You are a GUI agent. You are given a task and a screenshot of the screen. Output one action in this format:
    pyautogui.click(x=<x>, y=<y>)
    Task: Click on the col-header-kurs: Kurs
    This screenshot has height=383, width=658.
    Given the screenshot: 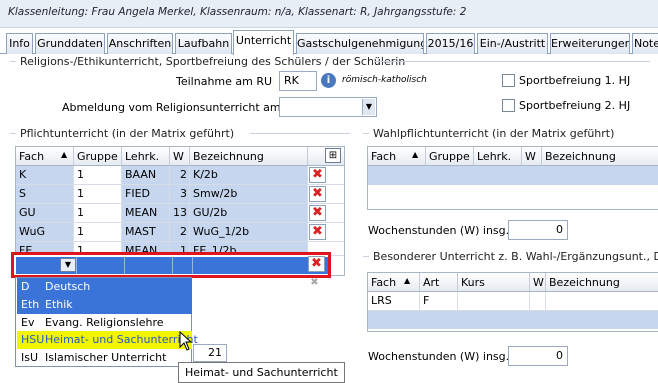 What is the action you would take?
    pyautogui.click(x=494, y=282)
    